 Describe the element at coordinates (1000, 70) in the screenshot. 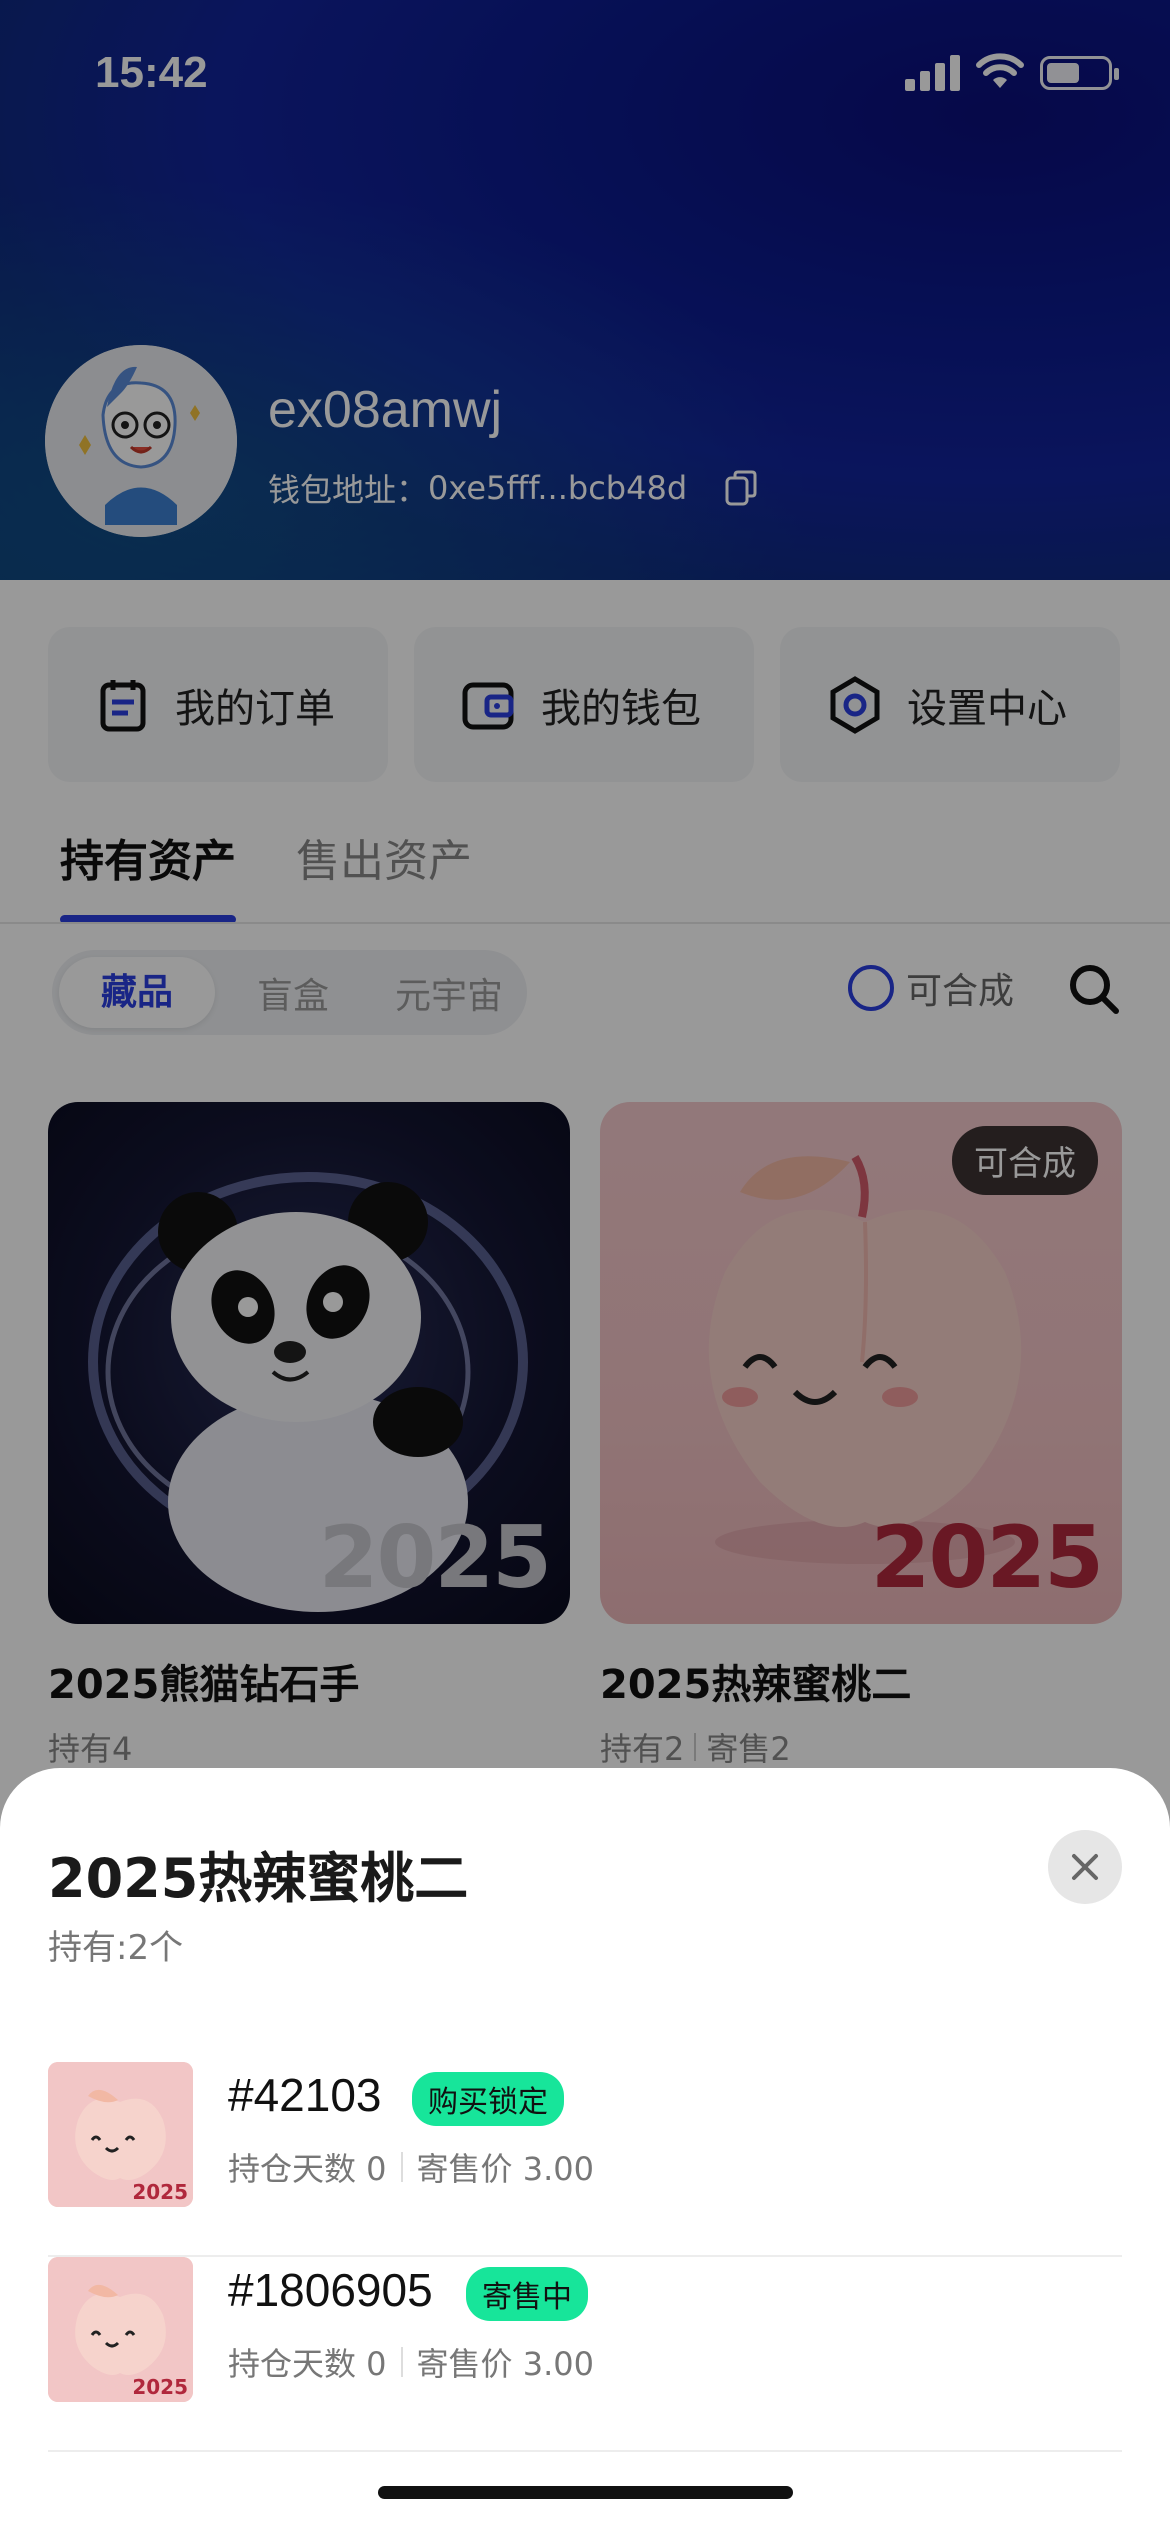

I see `wifi-icon` at that location.